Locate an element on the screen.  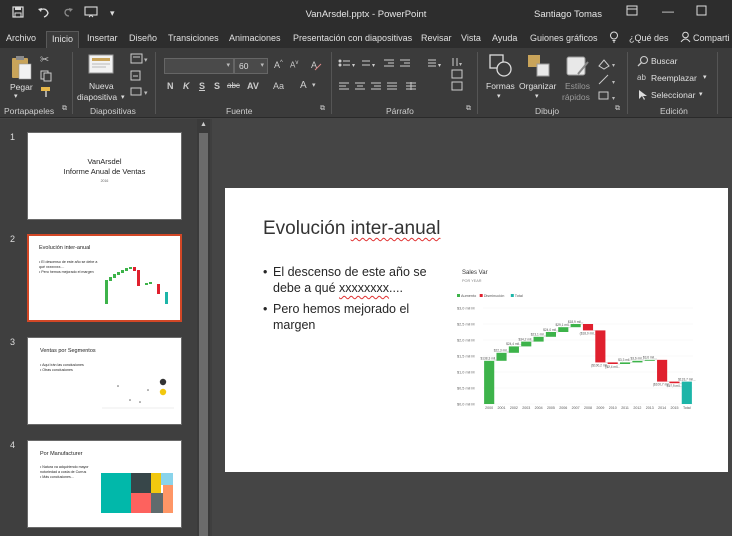
tab-archivo: Archivo is located at coordinates (21, 39).